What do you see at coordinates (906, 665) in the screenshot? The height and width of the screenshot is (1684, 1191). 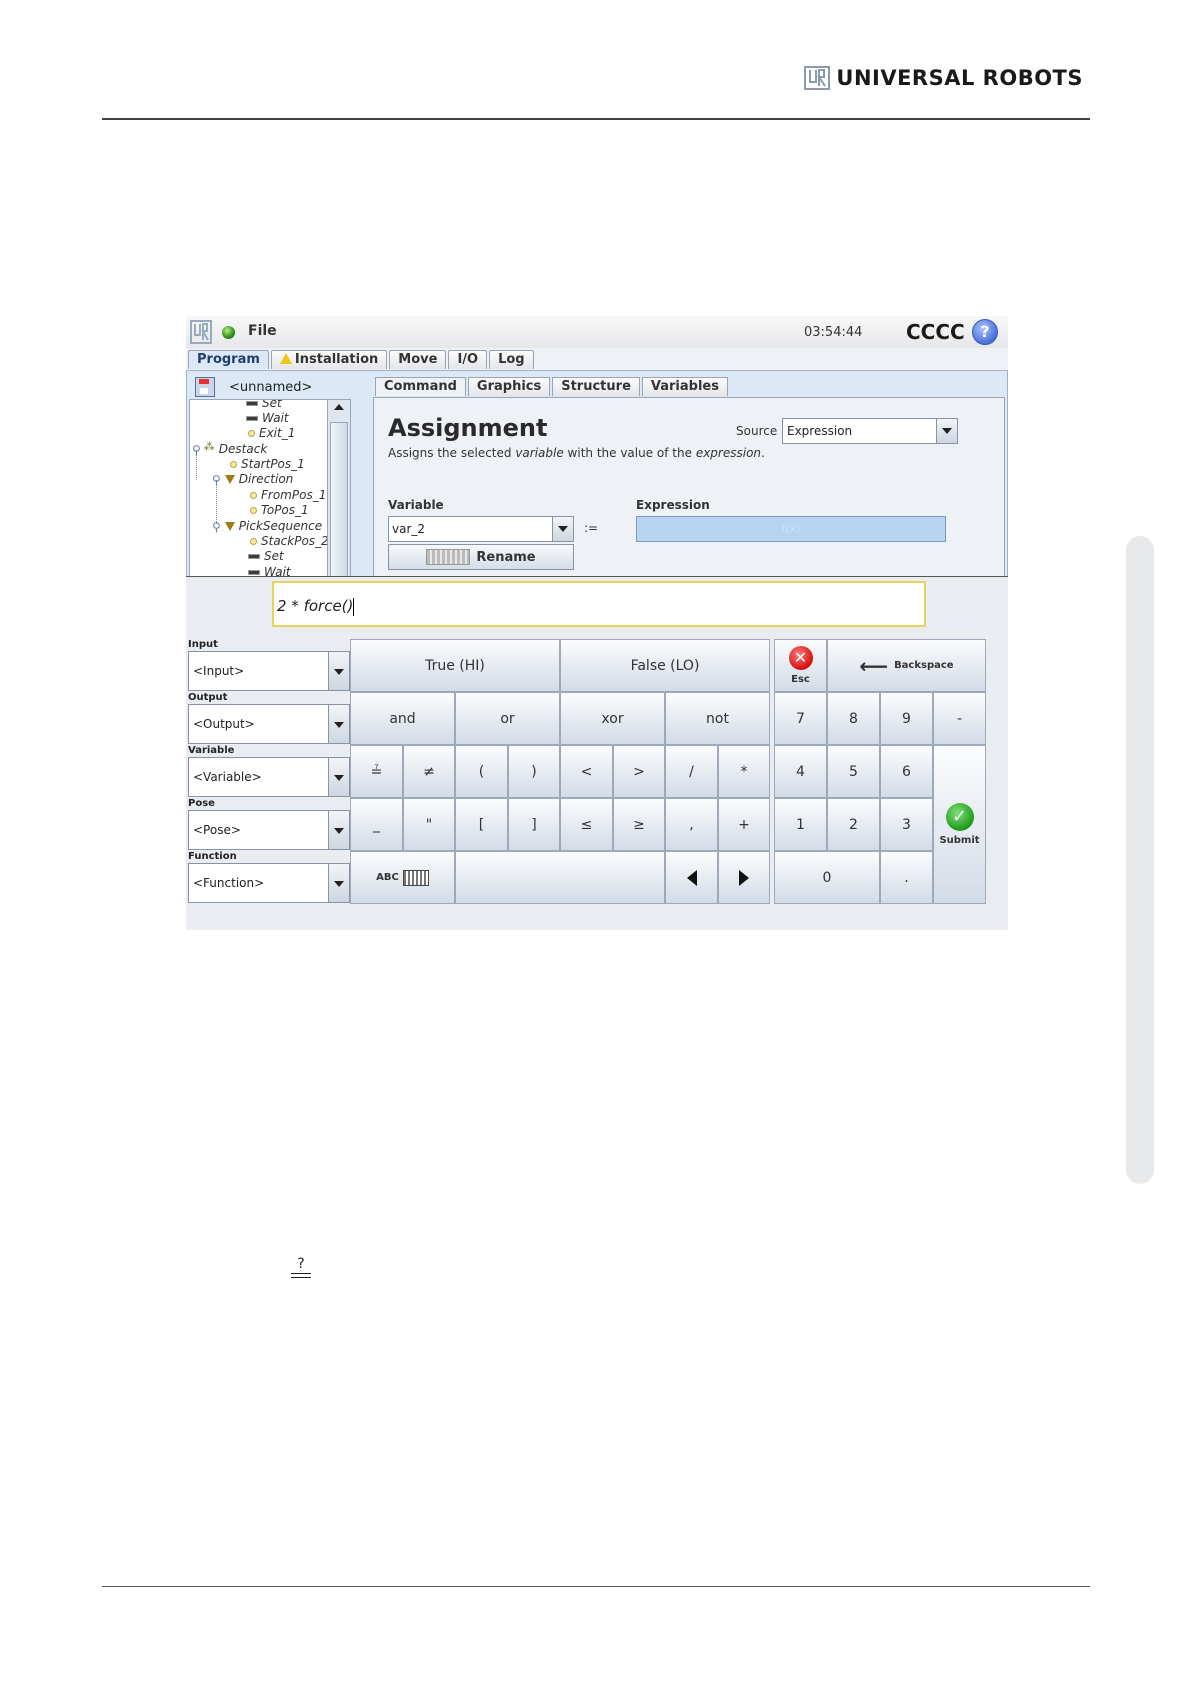 I see `backspace-button: ⟵ Backspace` at bounding box center [906, 665].